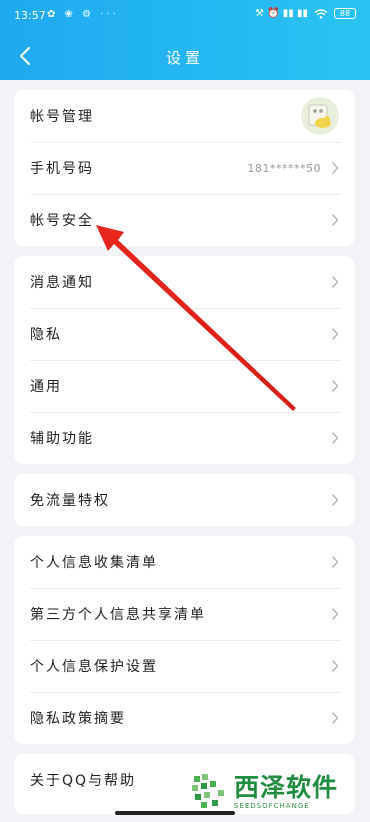 Image resolution: width=370 pixels, height=822 pixels. I want to click on row-label: 隐私政策摘要, so click(78, 719).